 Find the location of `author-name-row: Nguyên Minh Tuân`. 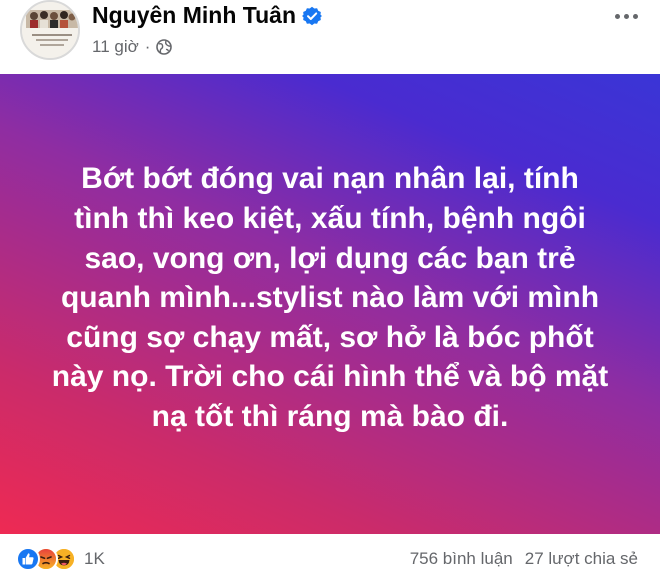

author-name-row: Nguyên Minh Tuân is located at coordinates (207, 15).